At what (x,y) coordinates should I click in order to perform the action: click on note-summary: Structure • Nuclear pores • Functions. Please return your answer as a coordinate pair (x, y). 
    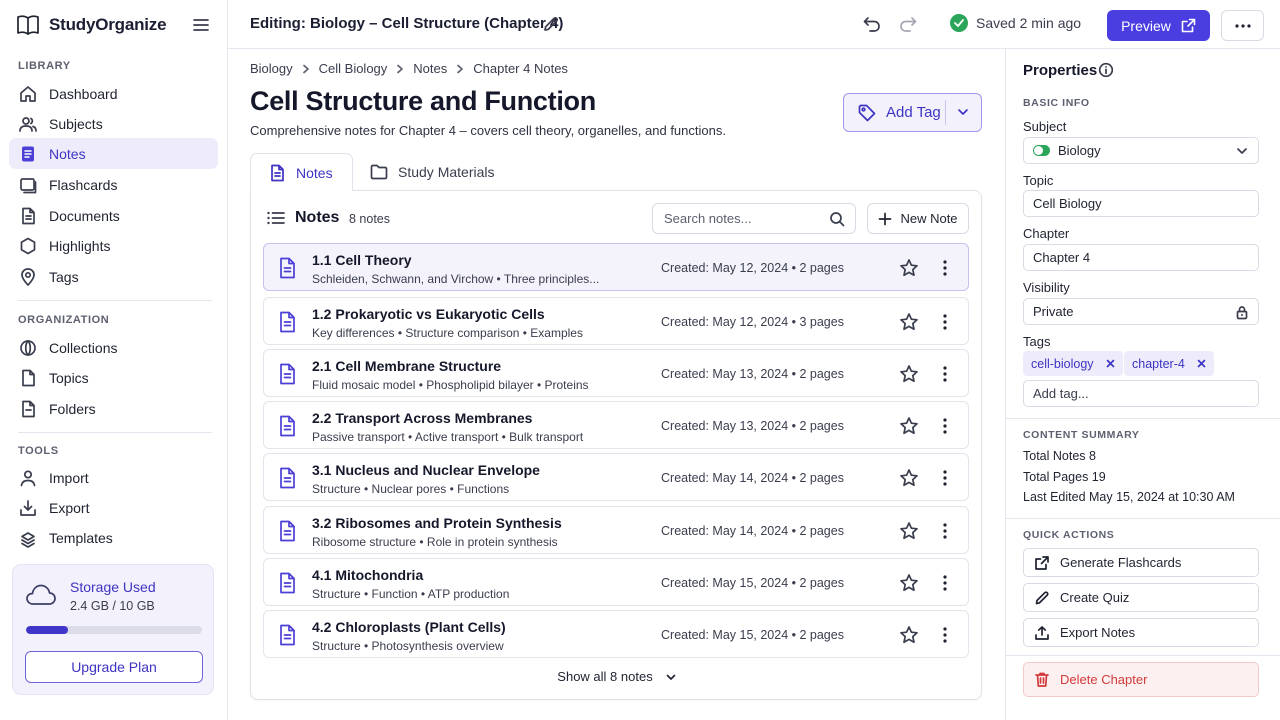
    Looking at the image, I should click on (411, 489).